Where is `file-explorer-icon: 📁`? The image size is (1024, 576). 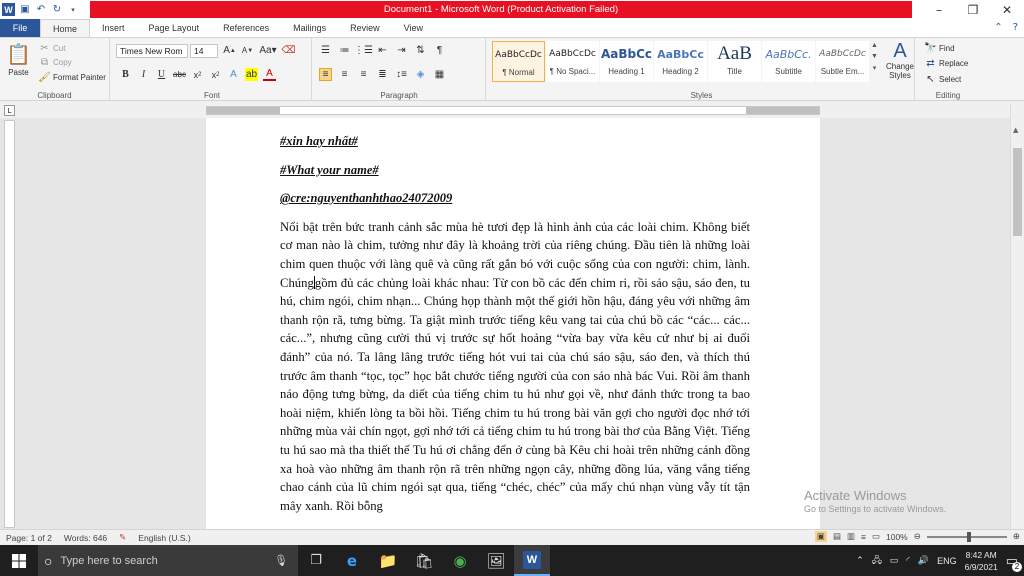
file-explorer-icon: 📁 is located at coordinates (388, 560).